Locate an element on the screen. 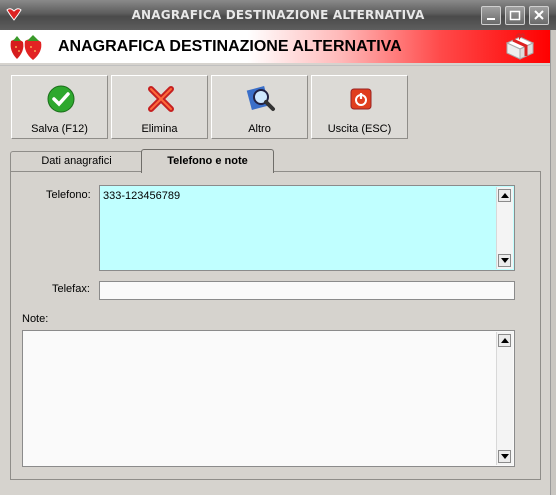 The width and height of the screenshot is (556, 495). strawberries-icon is located at coordinates (26, 47).